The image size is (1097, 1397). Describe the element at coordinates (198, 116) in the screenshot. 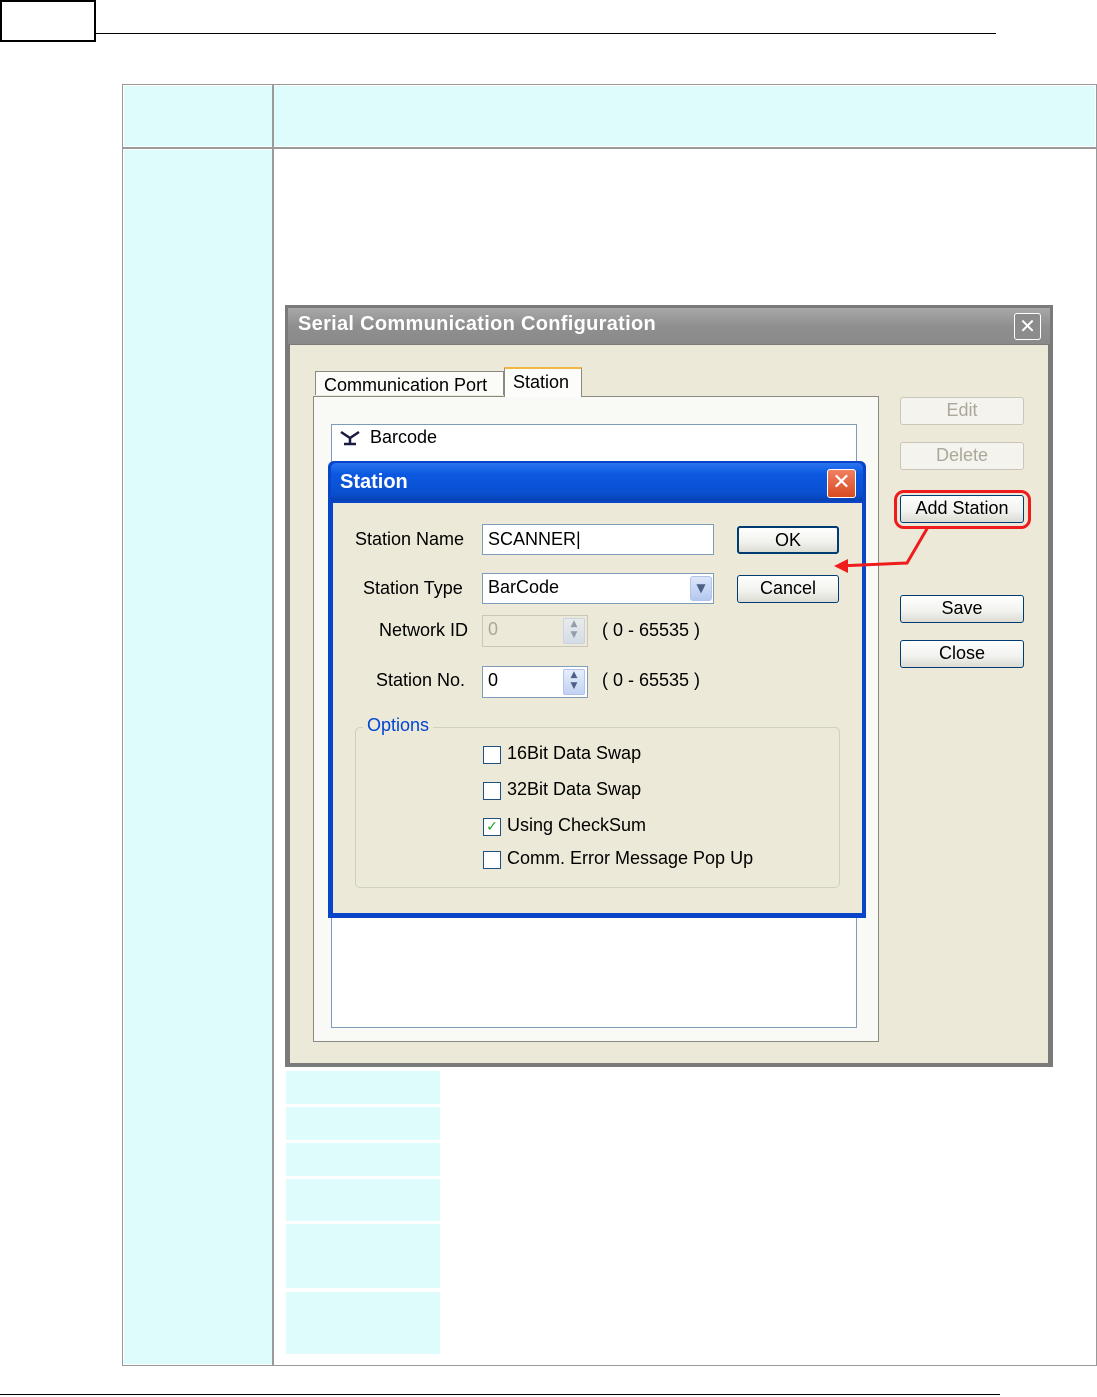

I see `table-header-cell-left` at that location.